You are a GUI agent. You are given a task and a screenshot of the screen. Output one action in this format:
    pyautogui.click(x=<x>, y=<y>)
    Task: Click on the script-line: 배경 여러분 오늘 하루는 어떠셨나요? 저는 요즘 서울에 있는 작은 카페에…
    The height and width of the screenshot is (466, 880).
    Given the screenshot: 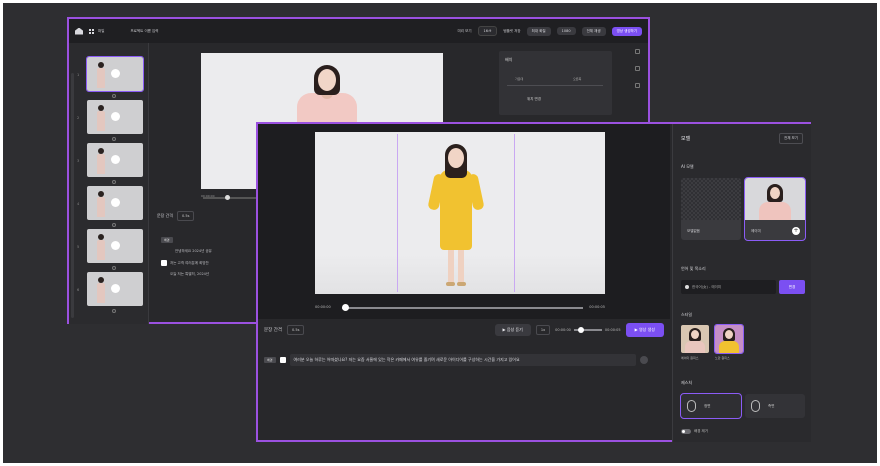 What is the action you would take?
    pyautogui.click(x=456, y=360)
    